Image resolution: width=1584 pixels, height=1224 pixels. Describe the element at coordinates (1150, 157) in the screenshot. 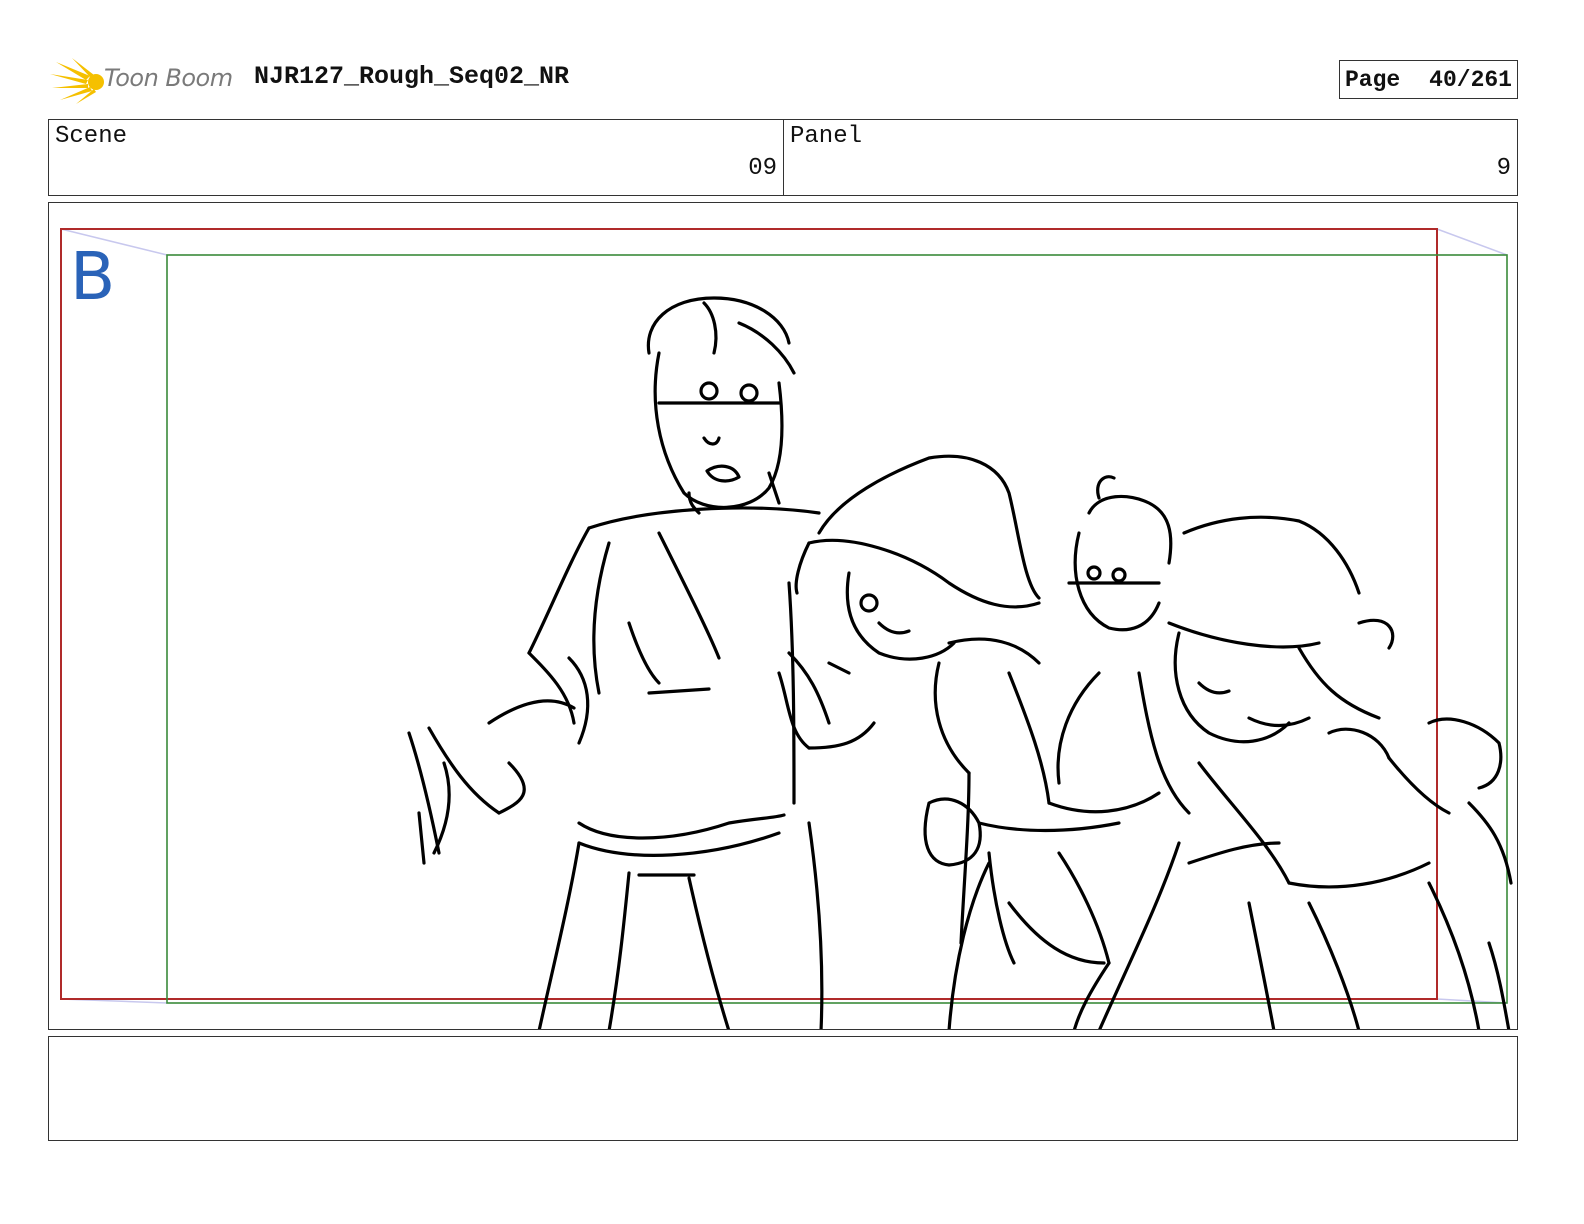

I see `panel-box: Panel 9` at that location.